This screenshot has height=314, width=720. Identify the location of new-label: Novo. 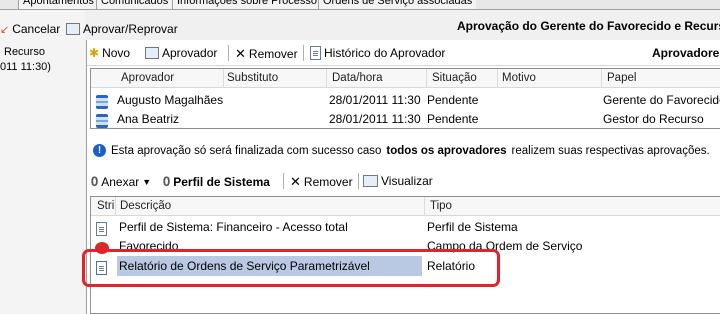
(116, 53).